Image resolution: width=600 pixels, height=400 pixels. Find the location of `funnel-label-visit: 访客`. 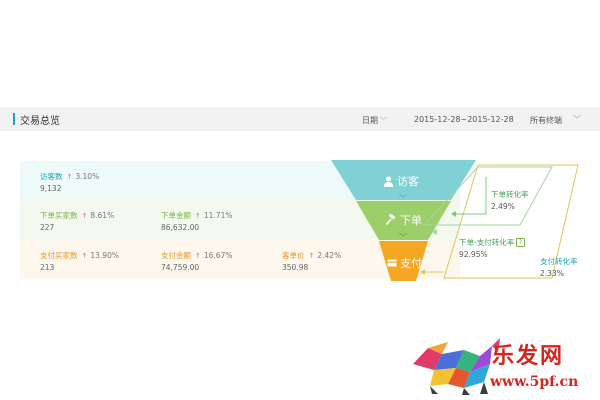

funnel-label-visit: 访客 is located at coordinates (401, 181).